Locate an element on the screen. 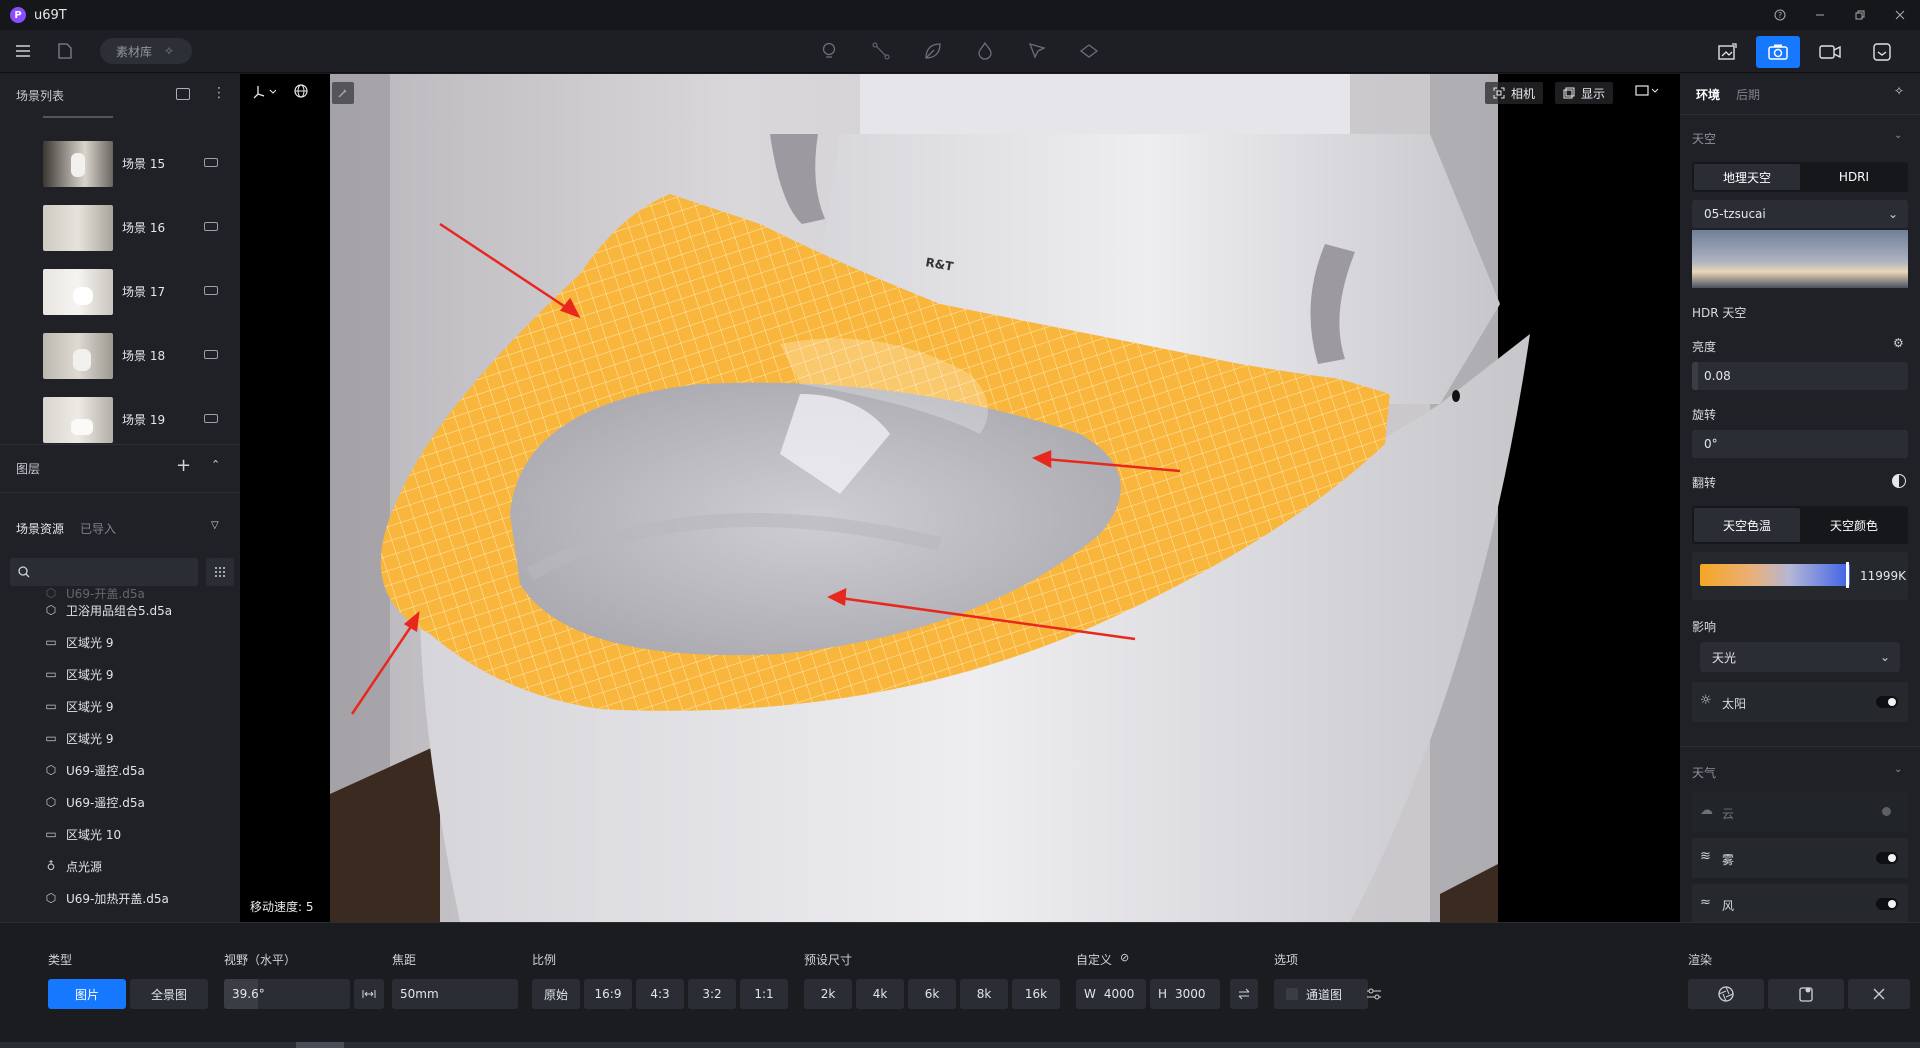 This screenshot has height=1048, width=1920. channel-option: 通道图 is located at coordinates (1321, 994).